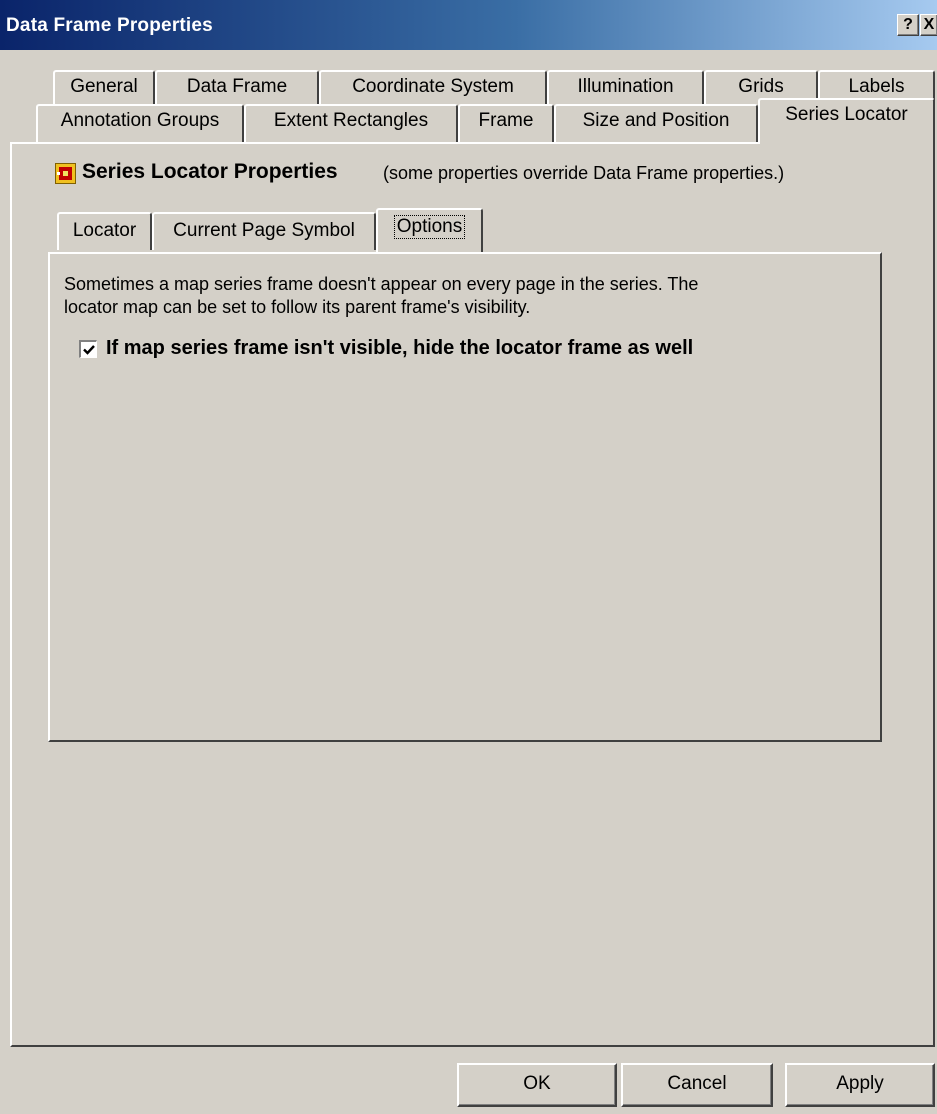  Describe the element at coordinates (860, 1085) in the screenshot. I see `apply-button: Apply` at that location.